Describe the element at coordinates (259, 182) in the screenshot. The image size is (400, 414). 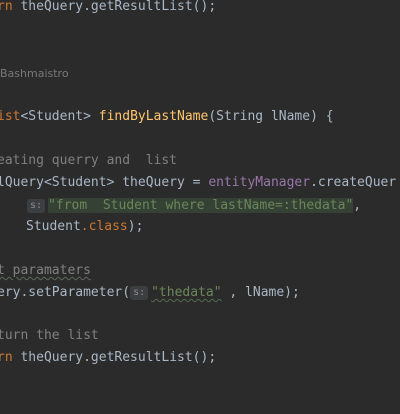
I see `entity-manager-field: entityManager` at that location.